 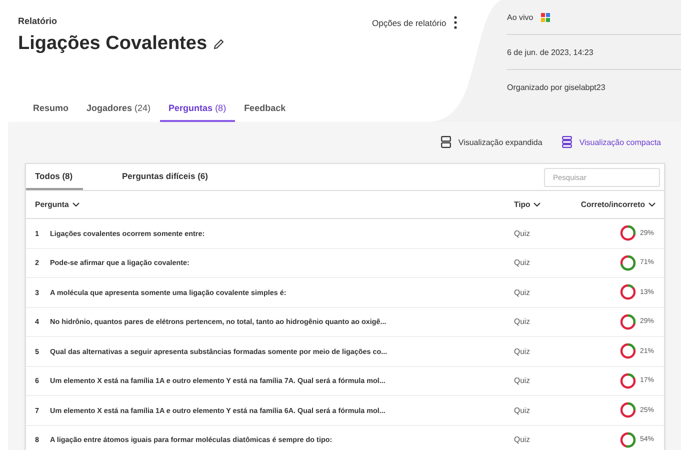 I want to click on tab: Feedback, so click(x=265, y=112).